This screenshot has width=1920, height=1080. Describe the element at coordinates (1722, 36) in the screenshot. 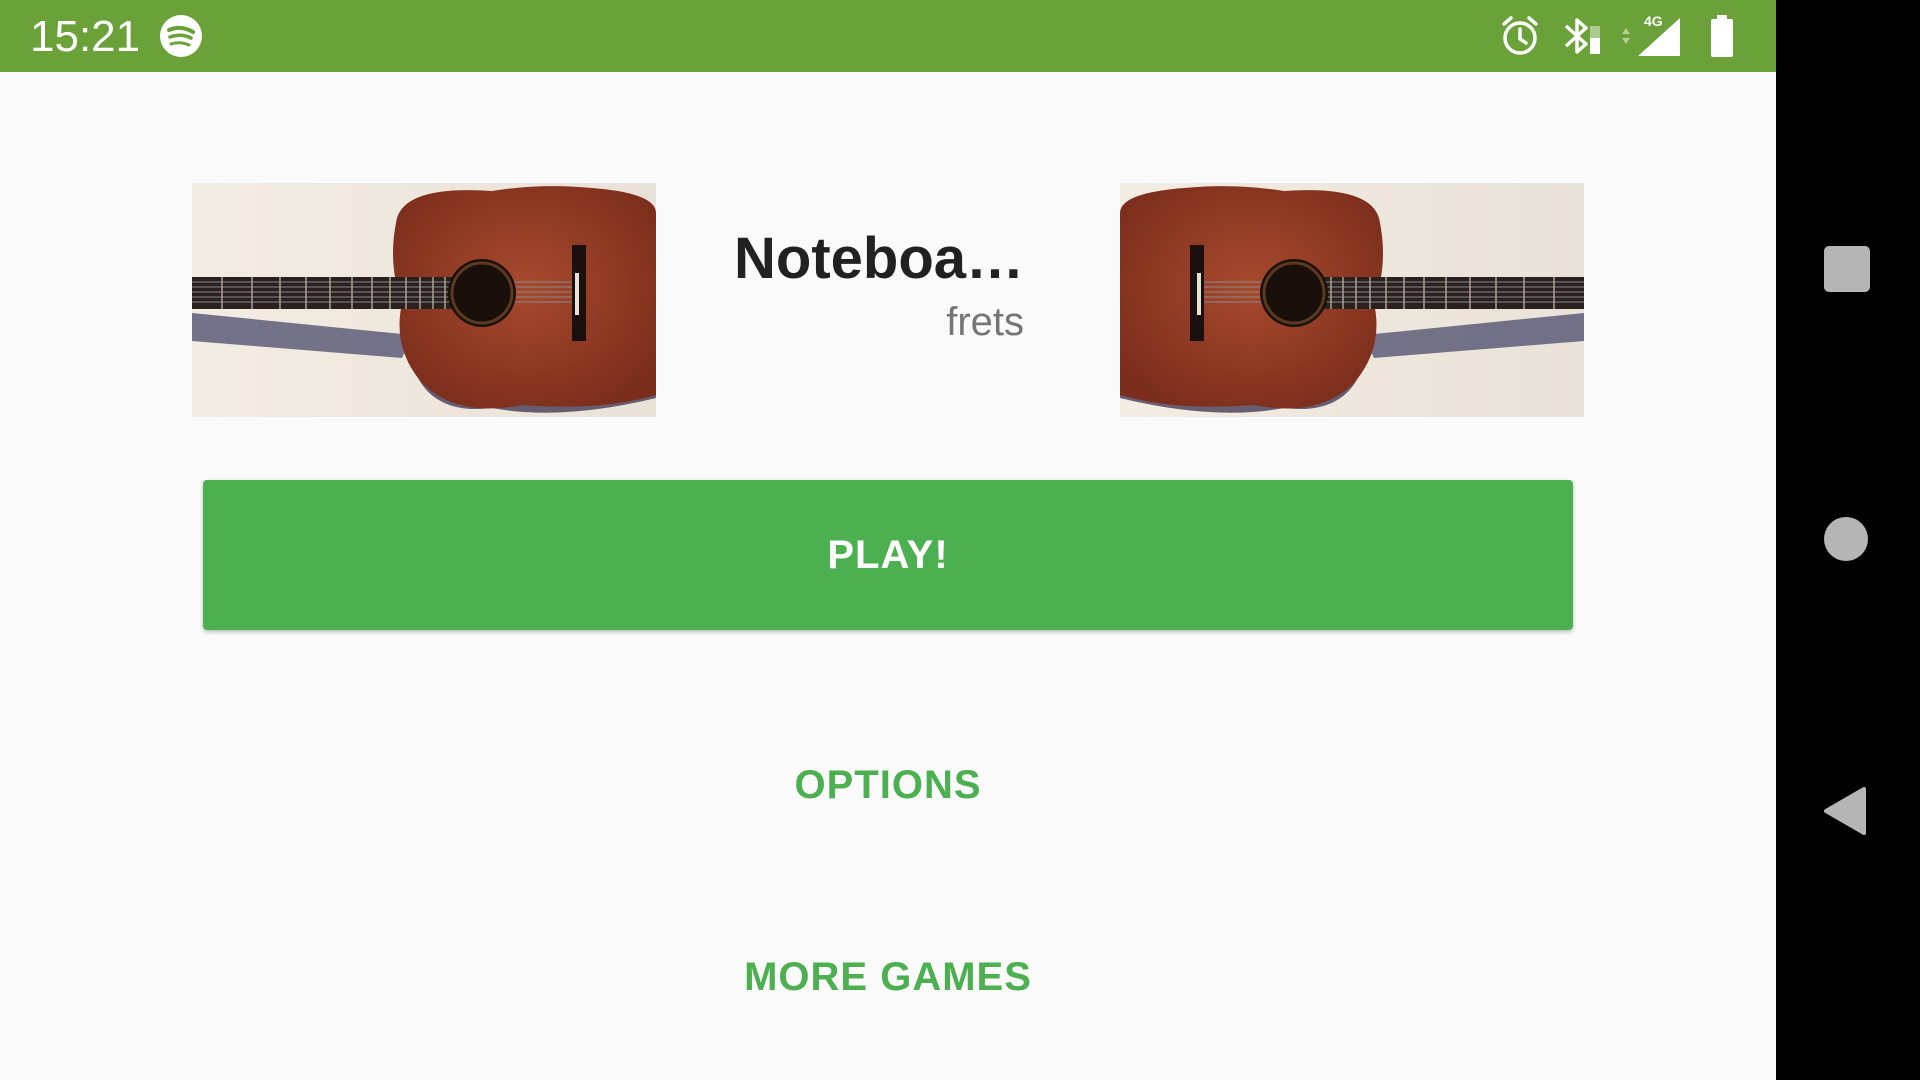

I see `battery-icon` at that location.